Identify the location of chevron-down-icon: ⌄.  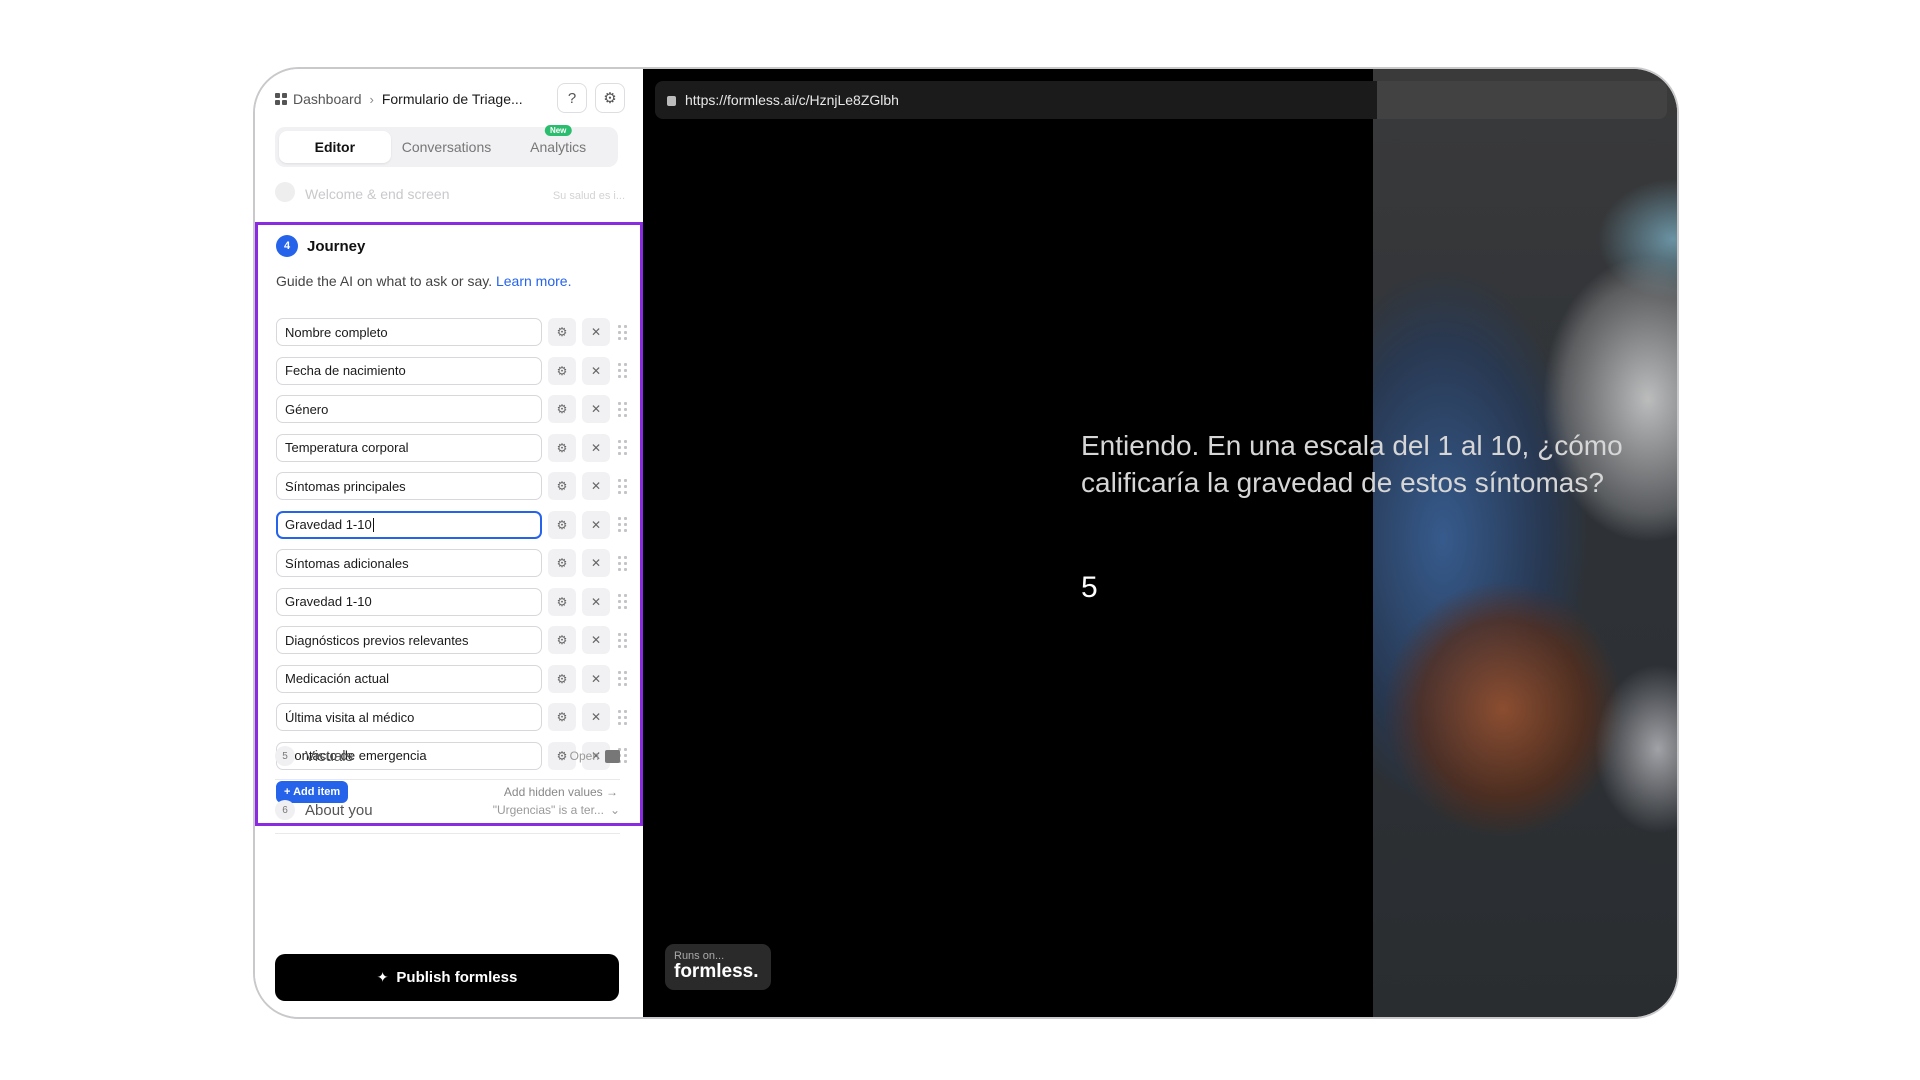
(615, 810).